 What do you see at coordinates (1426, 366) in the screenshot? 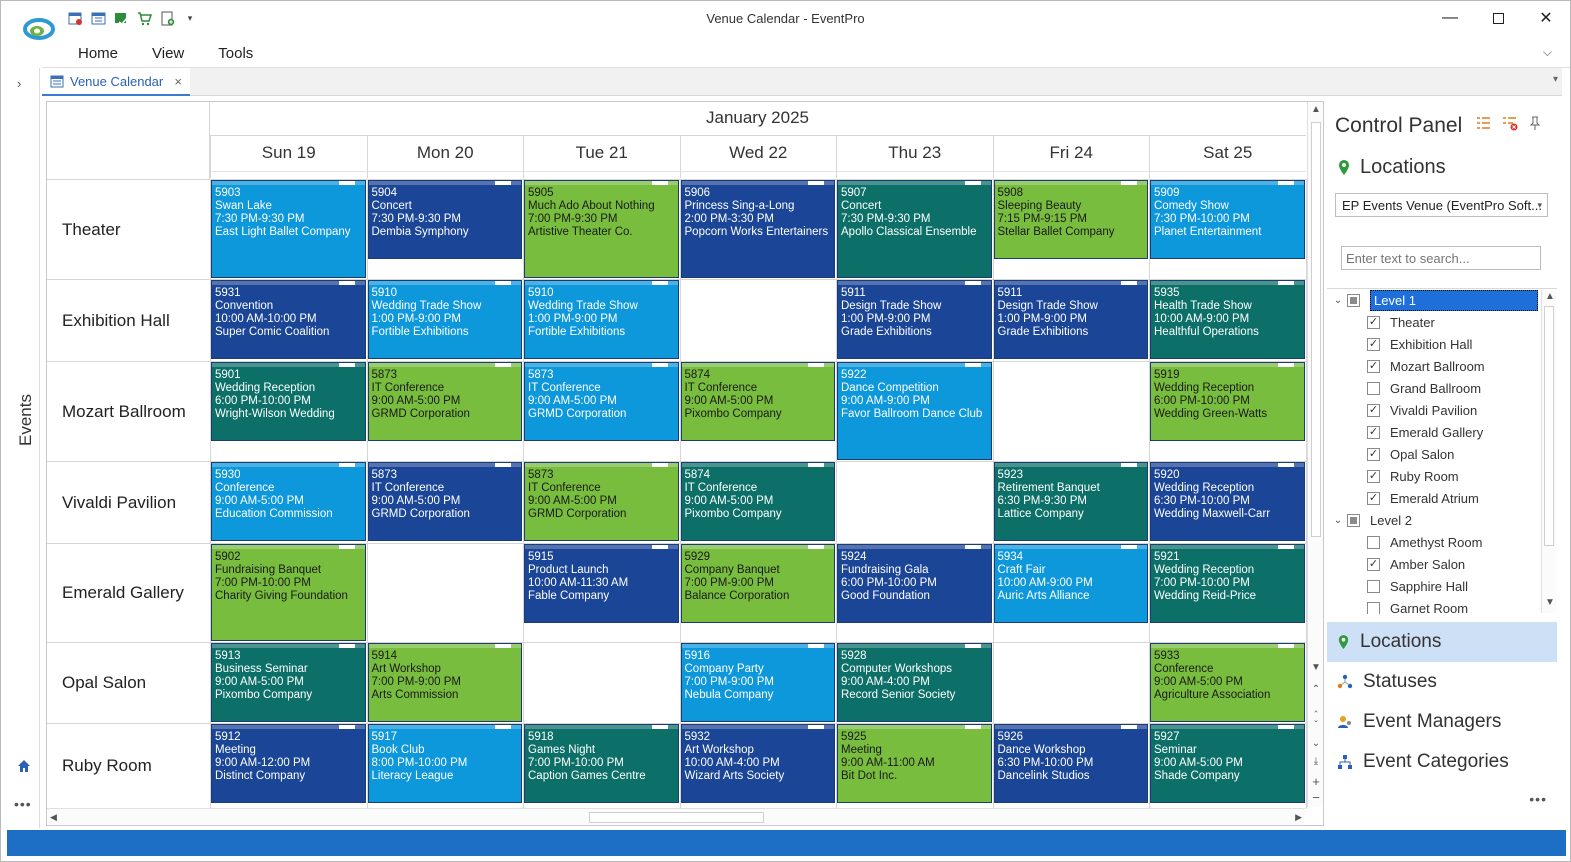
I see `tree-location-node: ✓ Mozart Ballroom` at bounding box center [1426, 366].